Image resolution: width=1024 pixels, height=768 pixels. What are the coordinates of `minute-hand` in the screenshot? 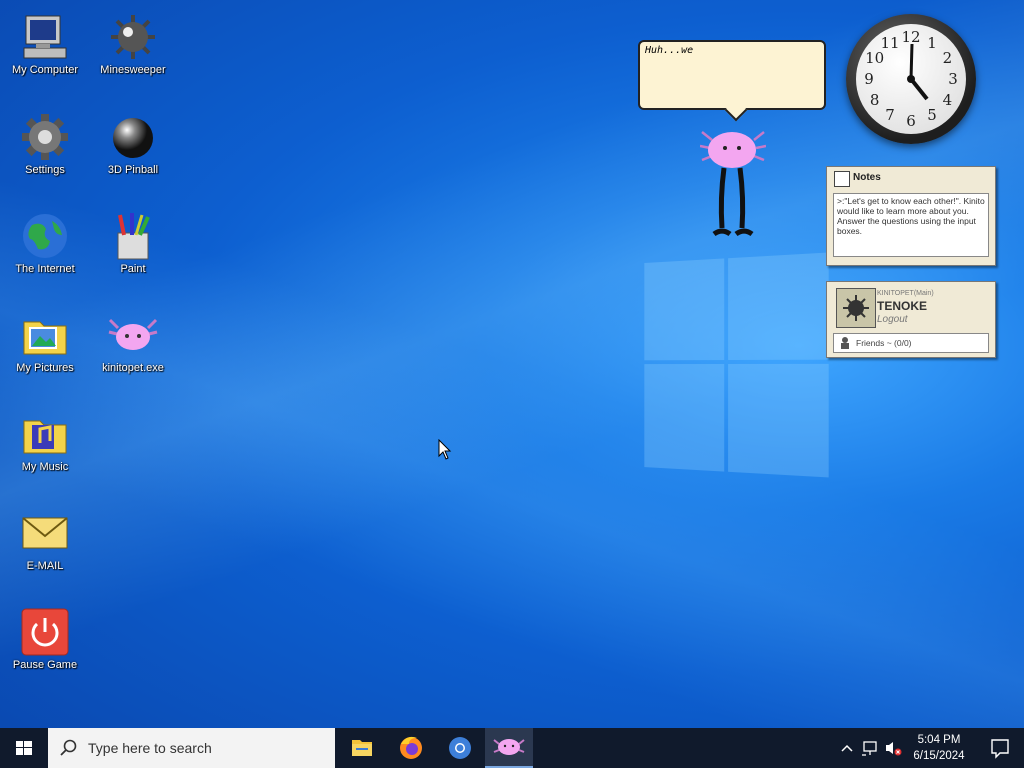 It's located at (911, 61).